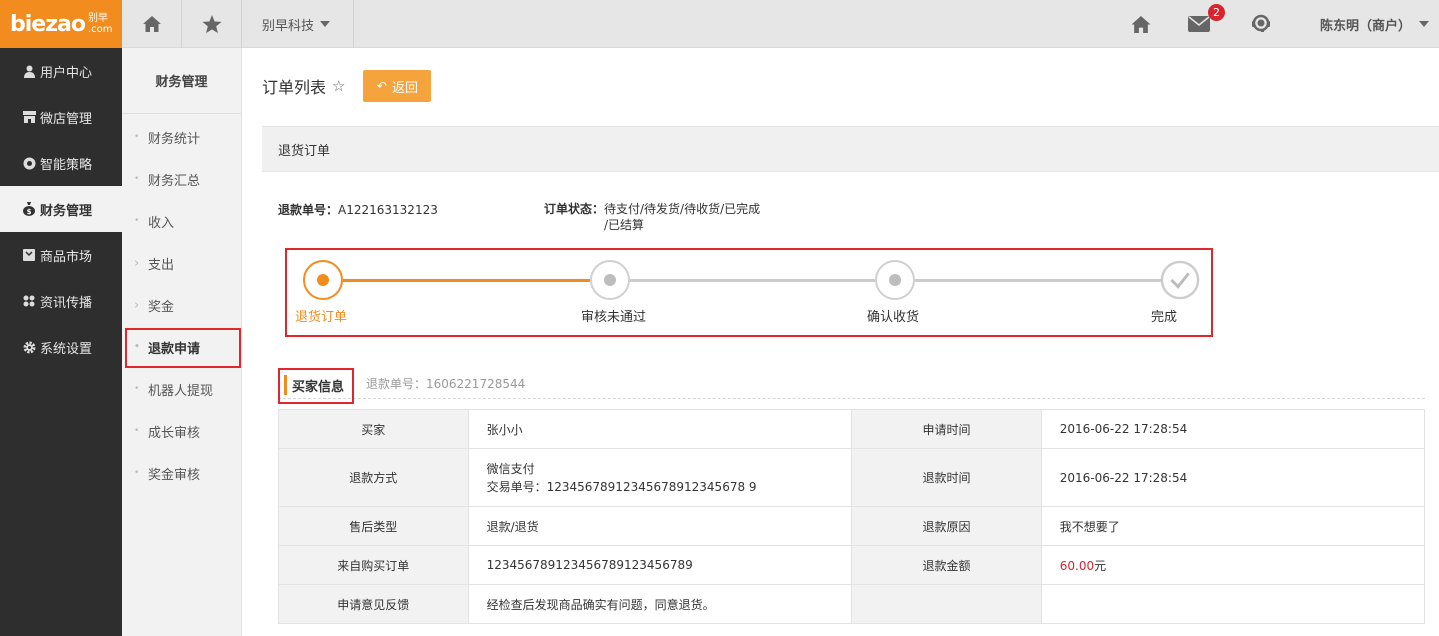  Describe the element at coordinates (1233, 526) in the screenshot. I see `cell-value: 我不想要了` at that location.